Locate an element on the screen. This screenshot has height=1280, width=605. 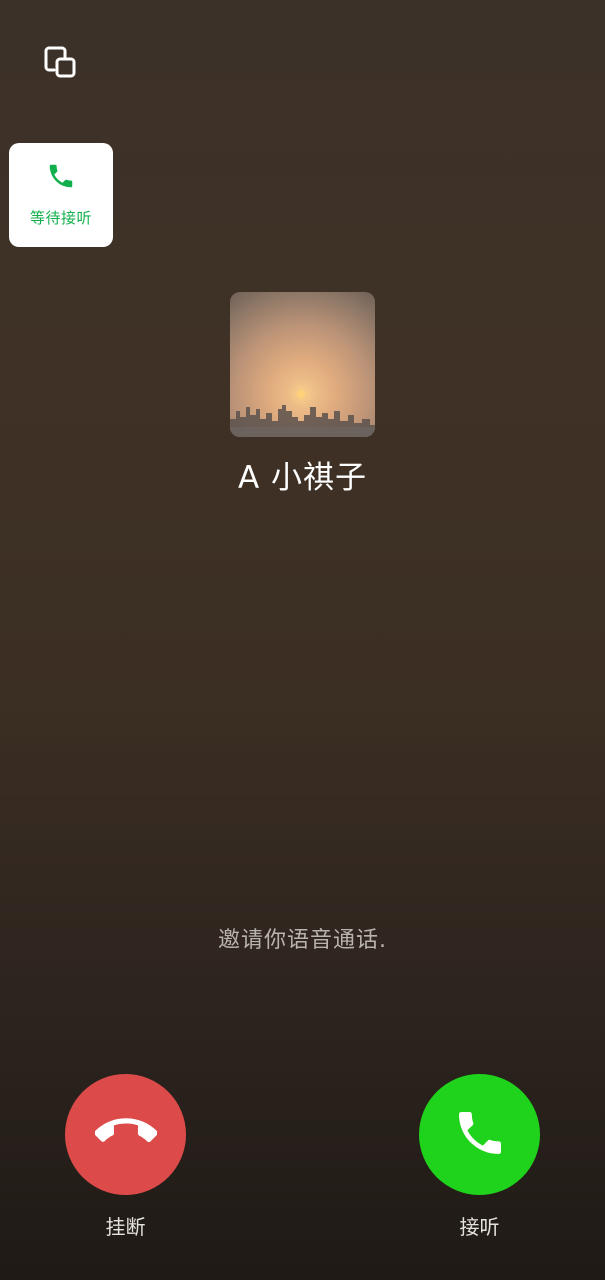
accept-label: 接听 is located at coordinates (479, 1227).